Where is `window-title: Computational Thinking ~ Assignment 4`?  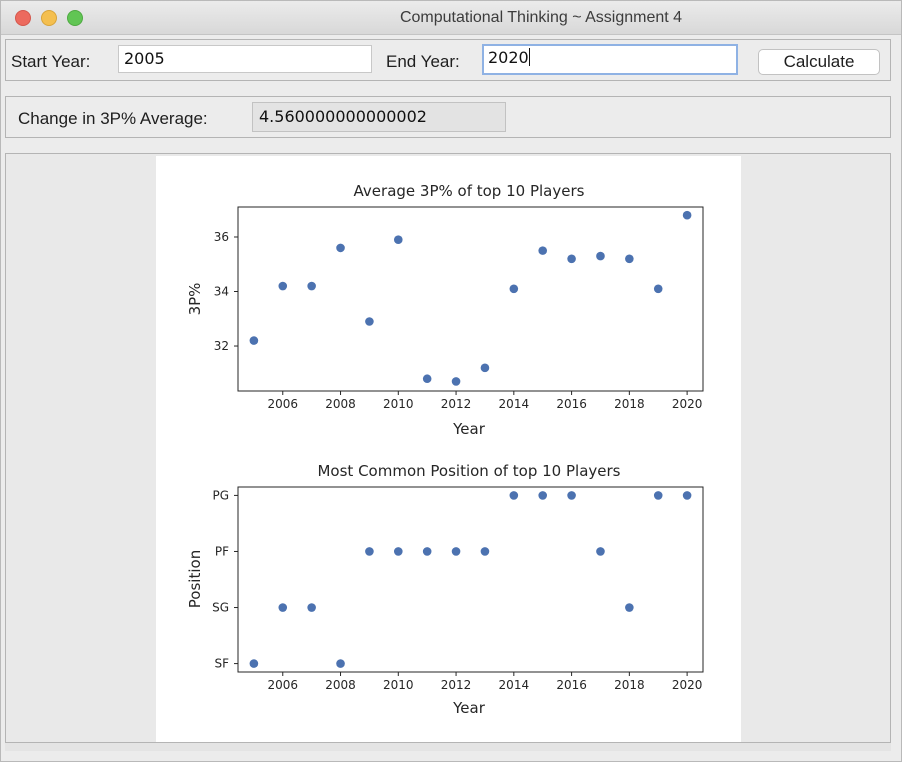
window-title: Computational Thinking ~ Assignment 4 is located at coordinates (541, 17).